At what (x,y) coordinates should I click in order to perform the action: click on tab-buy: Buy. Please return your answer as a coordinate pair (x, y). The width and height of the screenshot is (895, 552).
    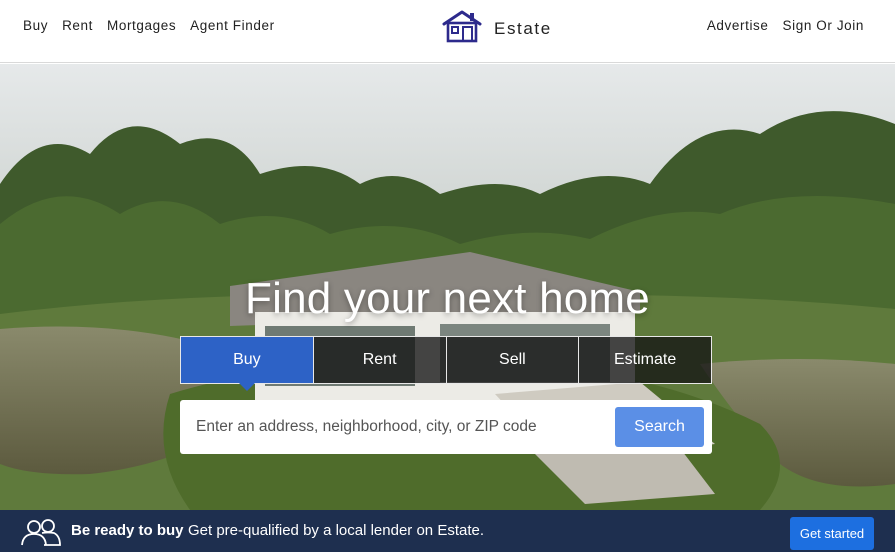
    Looking at the image, I should click on (247, 364).